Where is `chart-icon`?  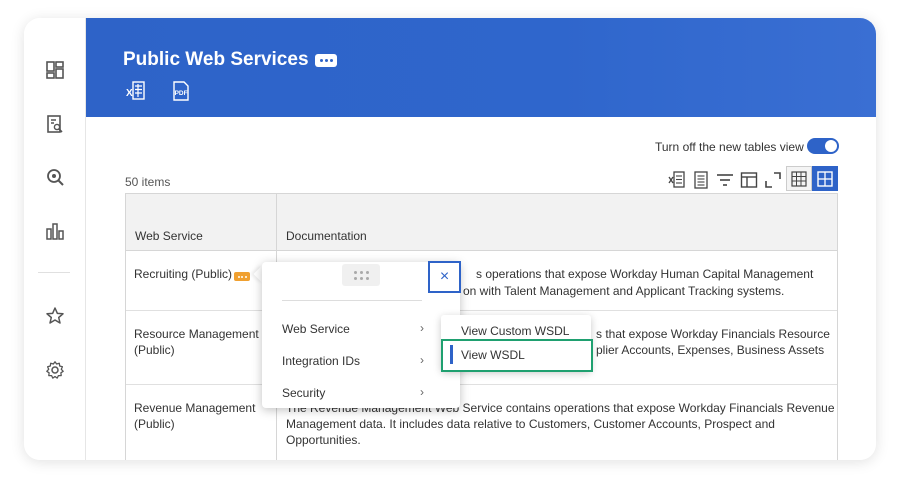
chart-icon is located at coordinates (55, 231).